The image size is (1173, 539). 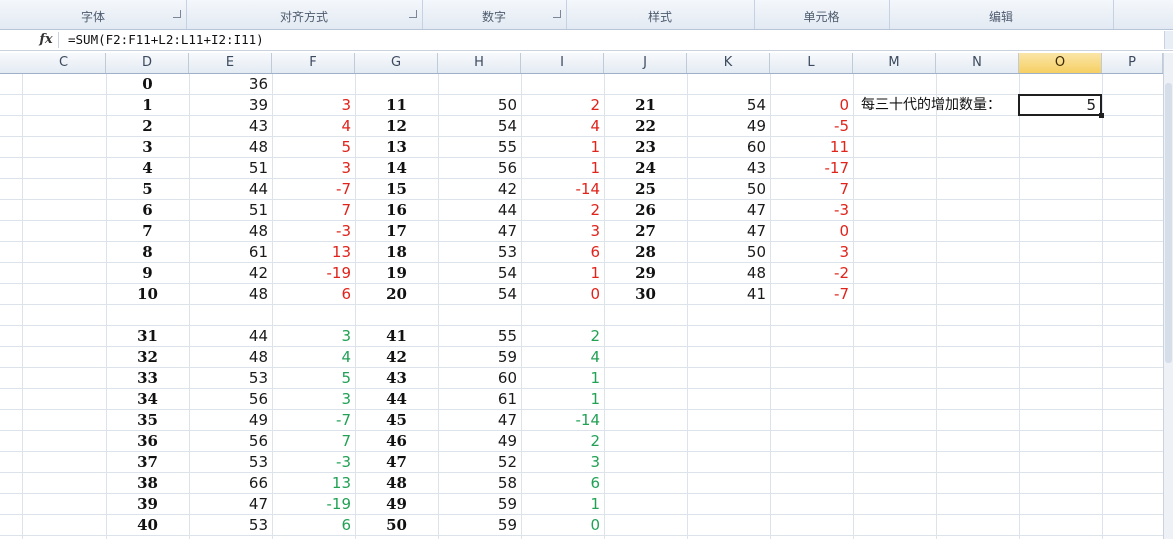 What do you see at coordinates (1060, 63) in the screenshot?
I see `column-header-o: O` at bounding box center [1060, 63].